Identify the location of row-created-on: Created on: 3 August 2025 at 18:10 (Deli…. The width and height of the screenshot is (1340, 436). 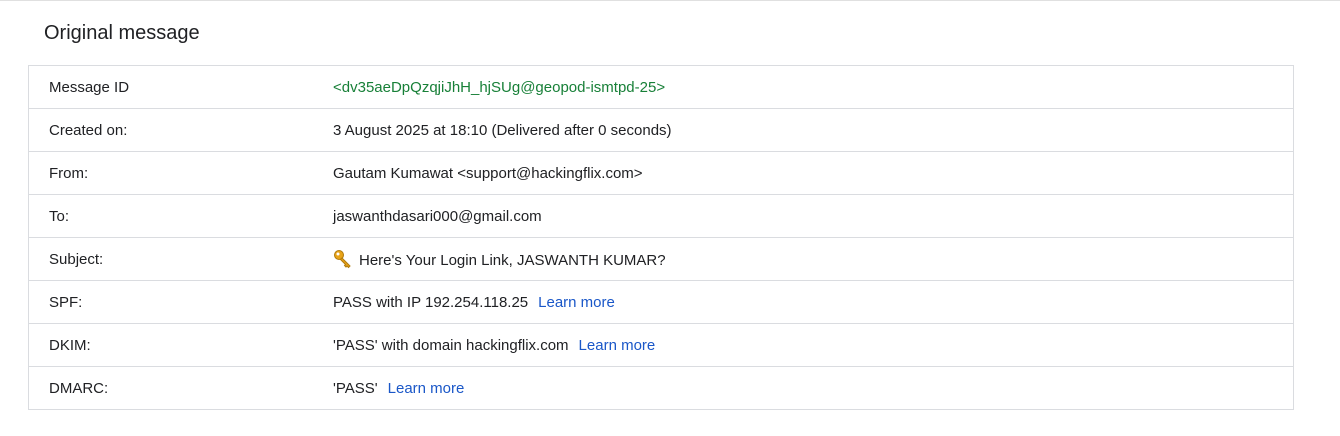
(661, 129).